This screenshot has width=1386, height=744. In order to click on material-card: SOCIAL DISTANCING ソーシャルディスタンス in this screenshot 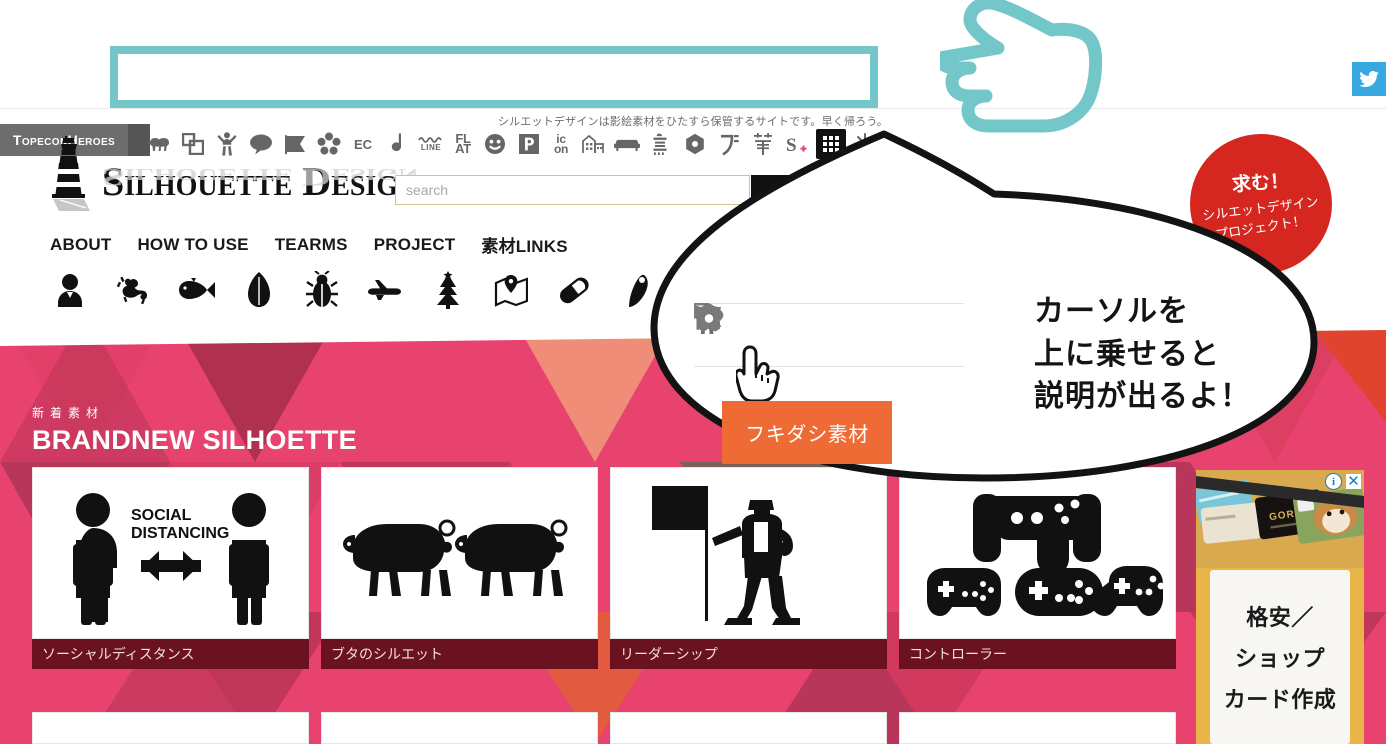, I will do `click(170, 568)`.